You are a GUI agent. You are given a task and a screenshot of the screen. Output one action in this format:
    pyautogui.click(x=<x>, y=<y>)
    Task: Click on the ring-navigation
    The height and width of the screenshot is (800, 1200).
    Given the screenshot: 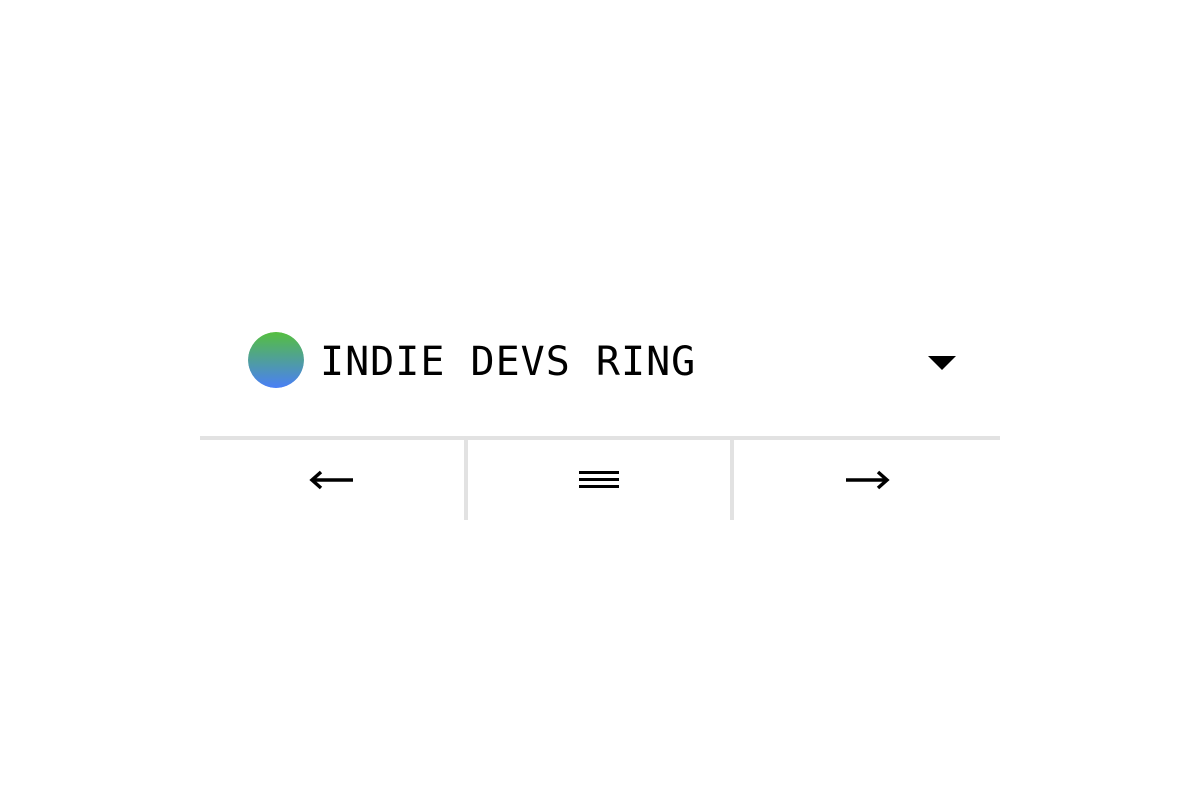 What is the action you would take?
    pyautogui.click(x=600, y=480)
    